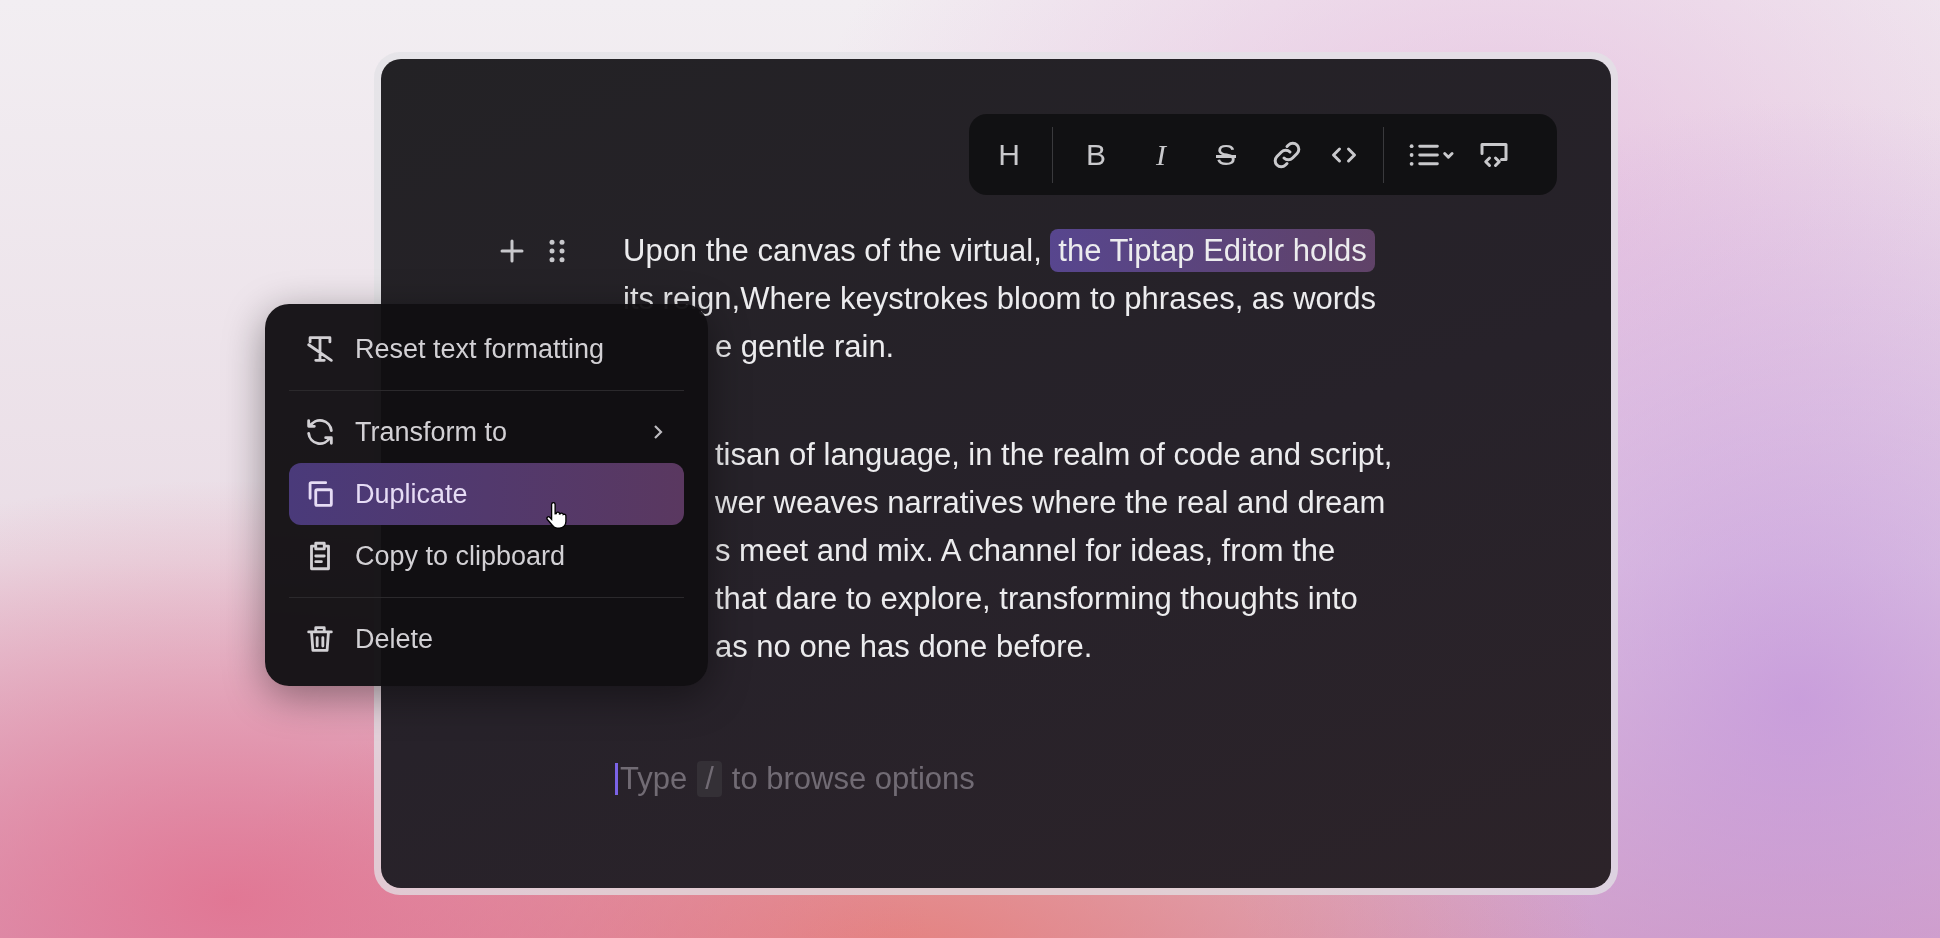 This screenshot has height=938, width=1940. Describe the element at coordinates (1096, 154) in the screenshot. I see `bold-button: B` at that location.